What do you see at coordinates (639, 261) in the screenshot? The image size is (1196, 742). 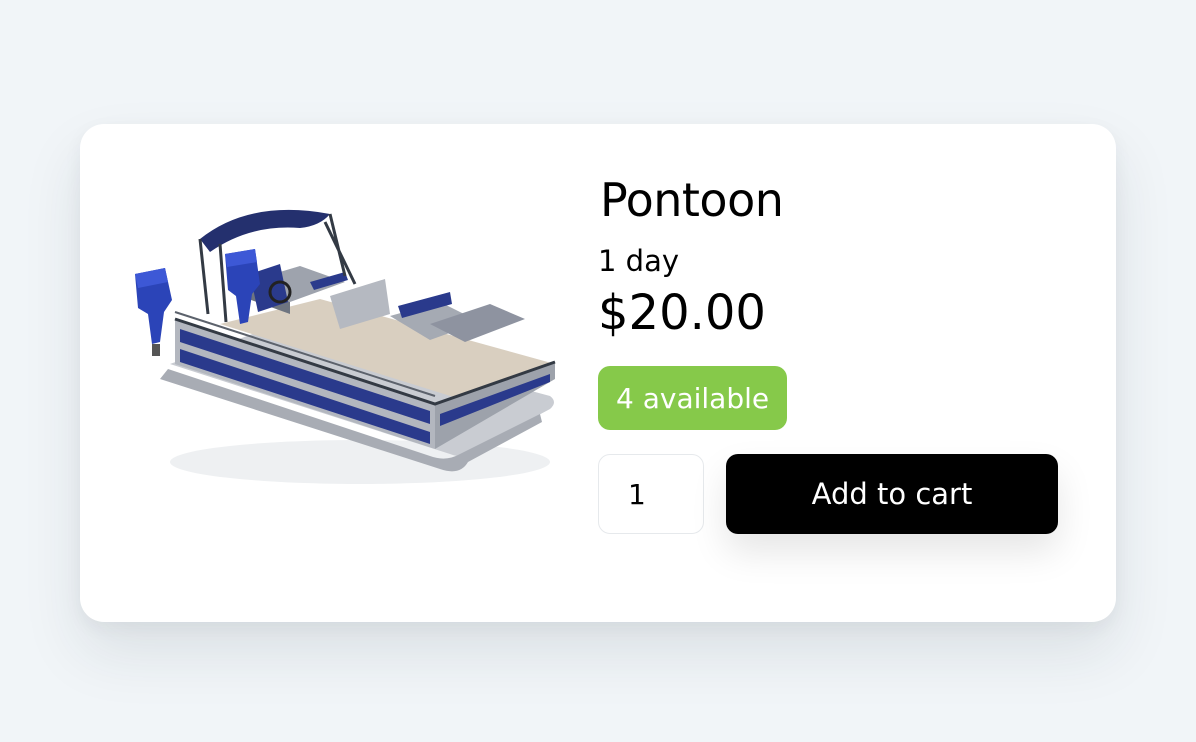 I see `rental-duration: 1 day` at bounding box center [639, 261].